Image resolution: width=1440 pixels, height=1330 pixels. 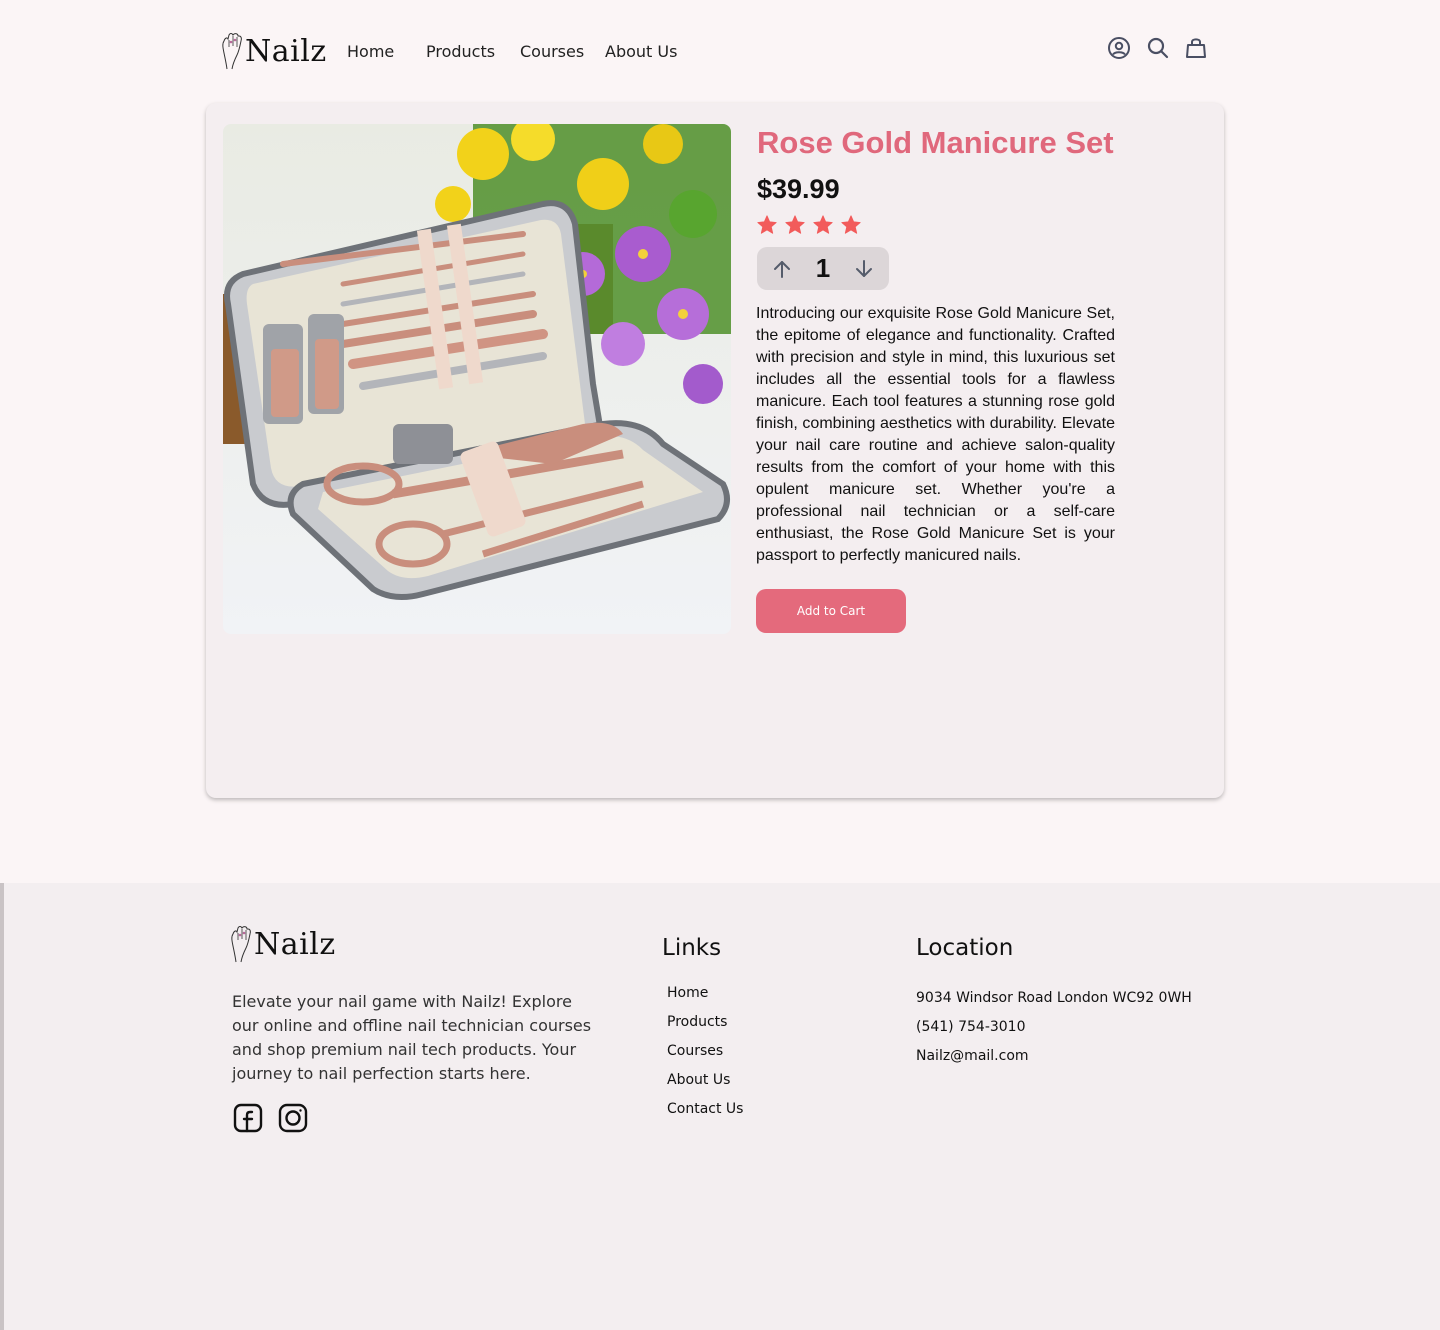 I want to click on shopping-bag-icon, so click(x=1196, y=48).